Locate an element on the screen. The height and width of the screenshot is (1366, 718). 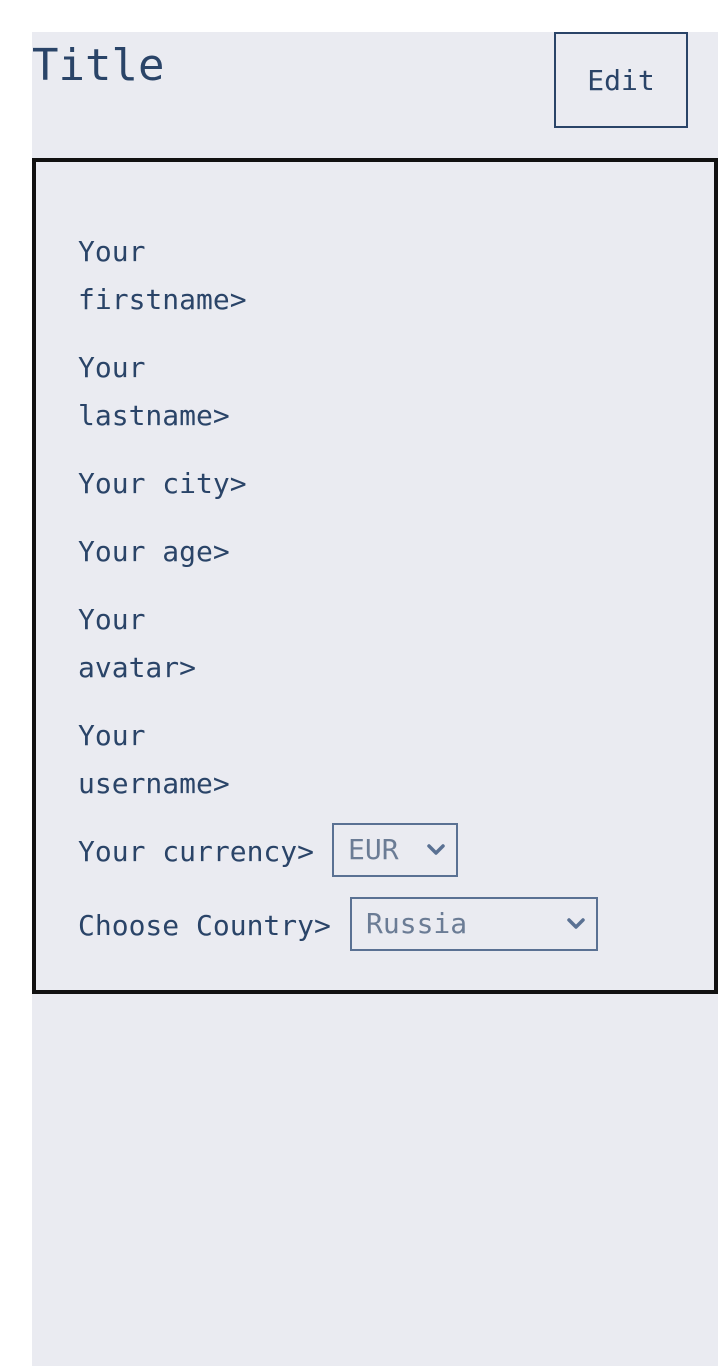
page-title: Title is located at coordinates (98, 65).